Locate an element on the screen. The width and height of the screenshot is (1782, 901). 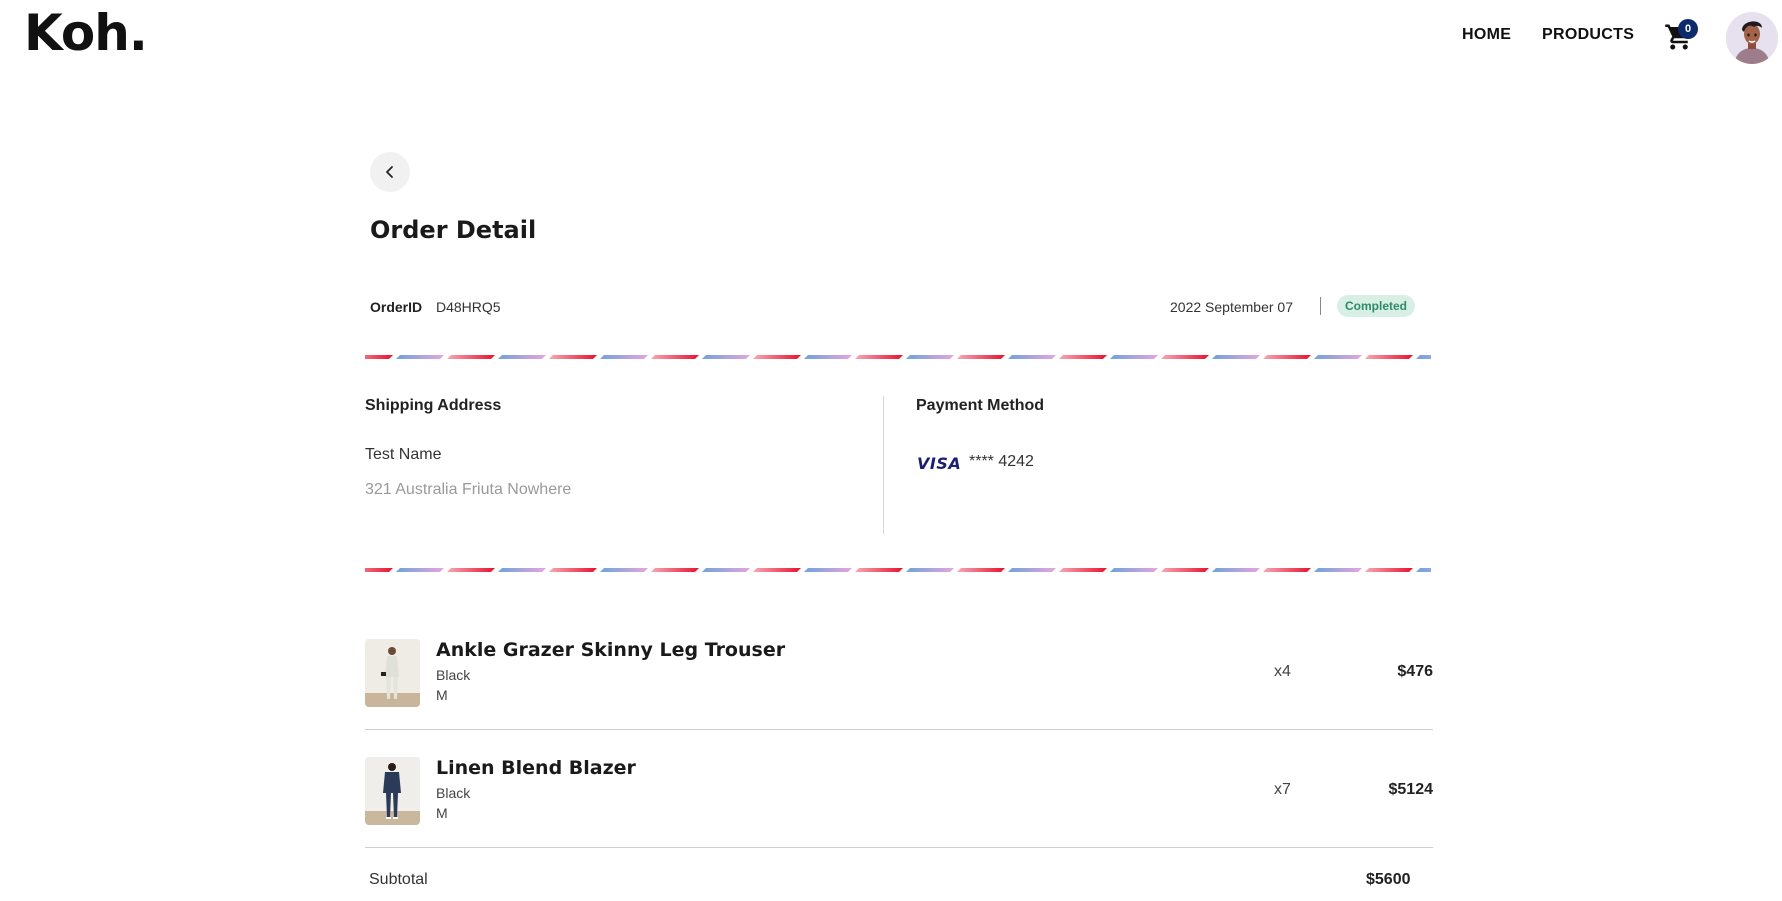
order-date: 2022 September 07 is located at coordinates (1231, 307).